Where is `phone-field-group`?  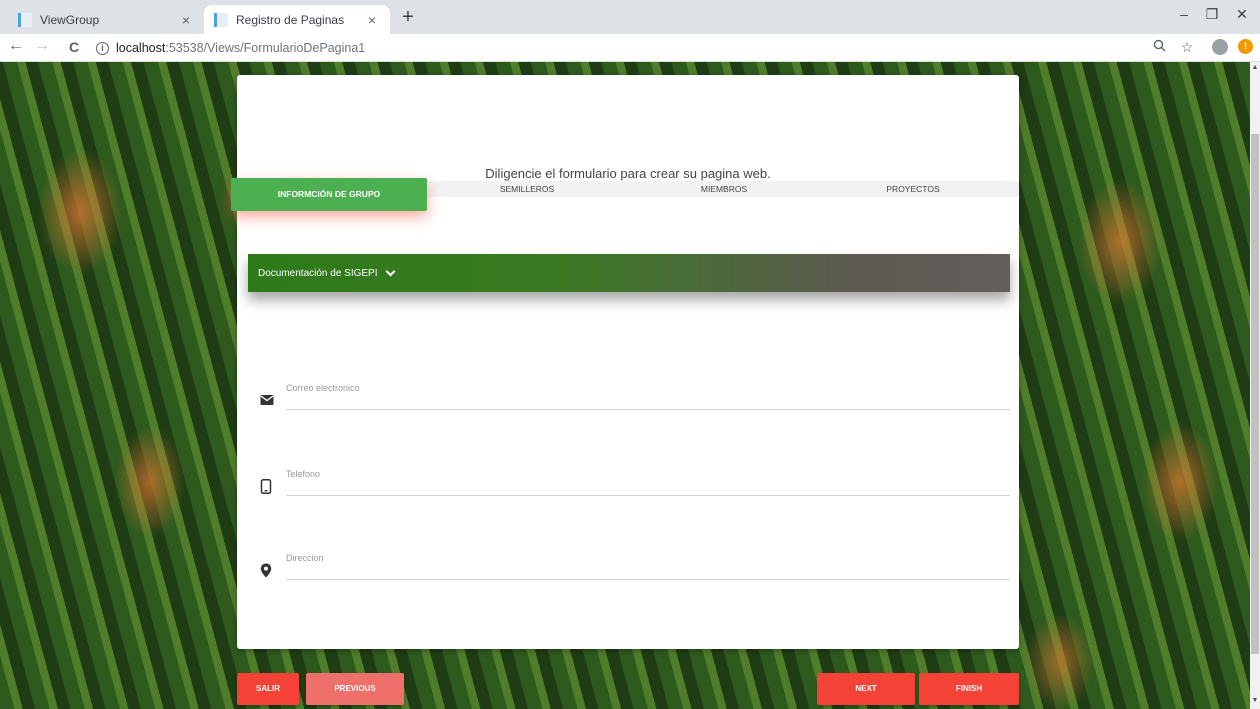 phone-field-group is located at coordinates (635, 481).